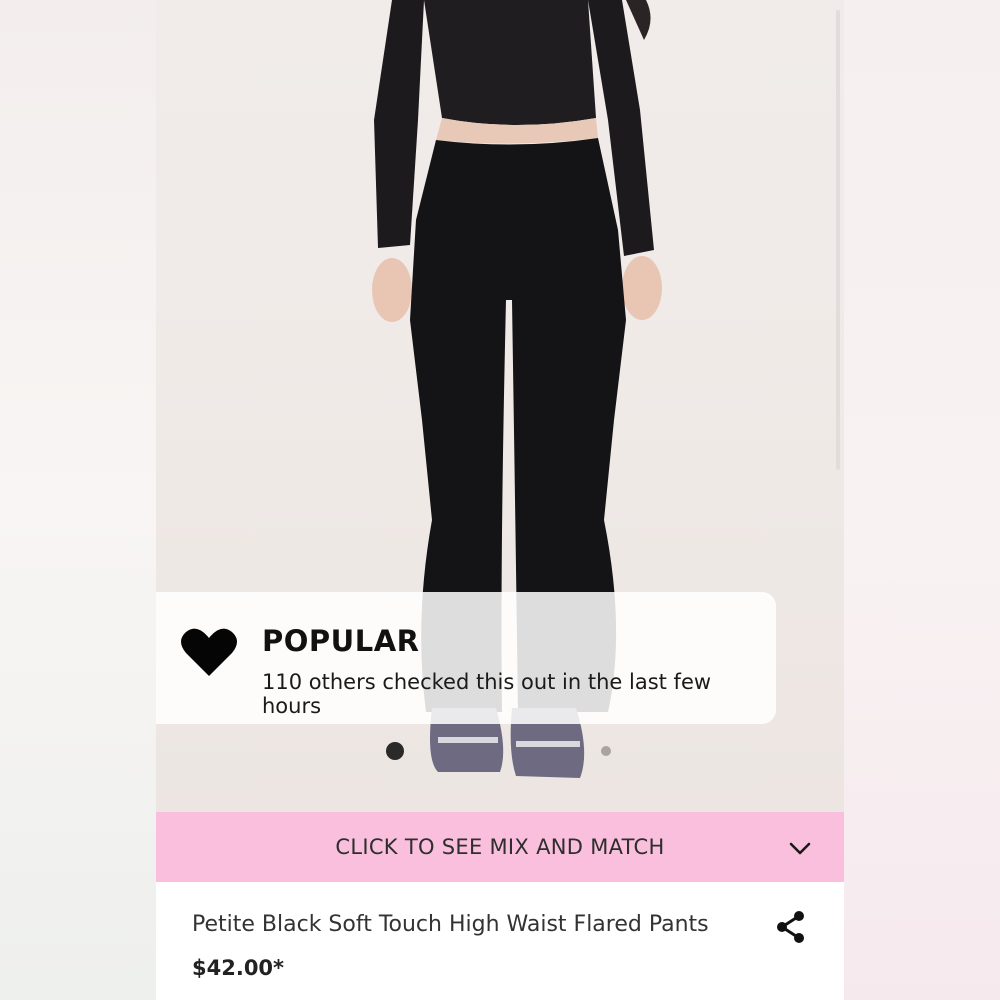  What do you see at coordinates (209, 652) in the screenshot?
I see `heart-icon` at bounding box center [209, 652].